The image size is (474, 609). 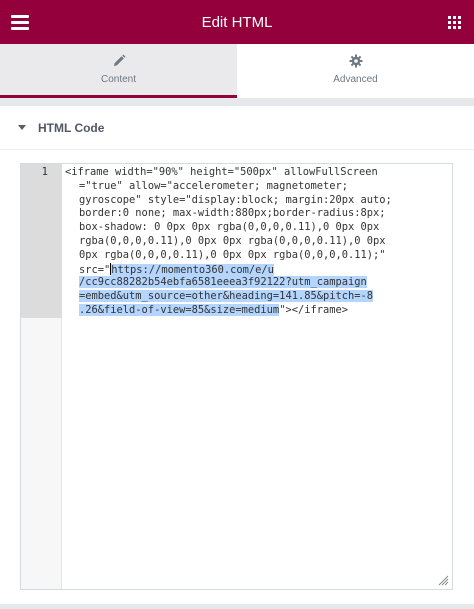 I want to click on panel-title: Edit HTML, so click(x=237, y=22).